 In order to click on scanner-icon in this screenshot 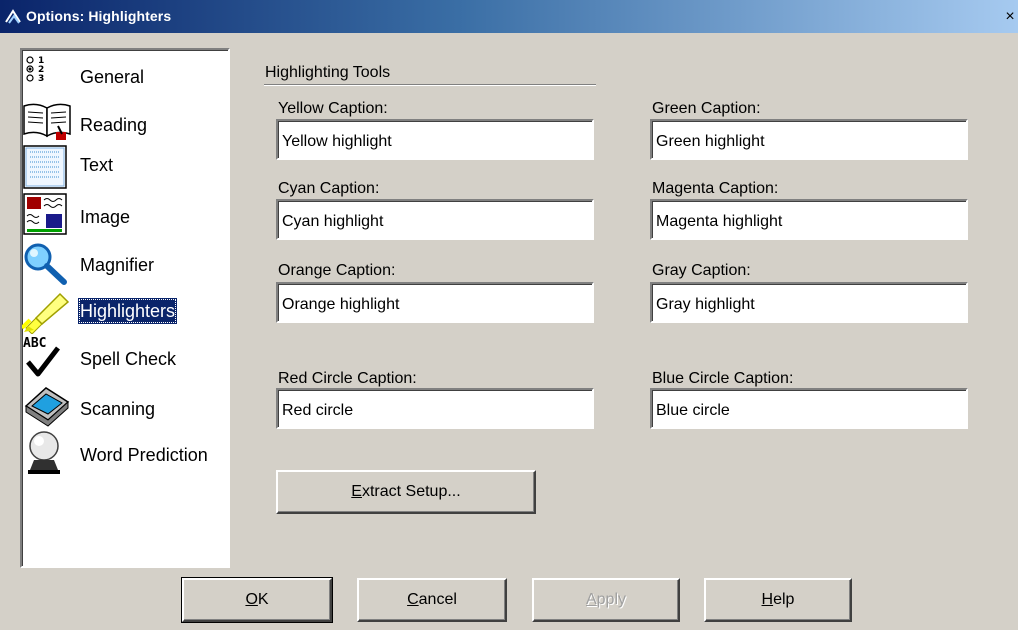, I will do `click(47, 407)`.